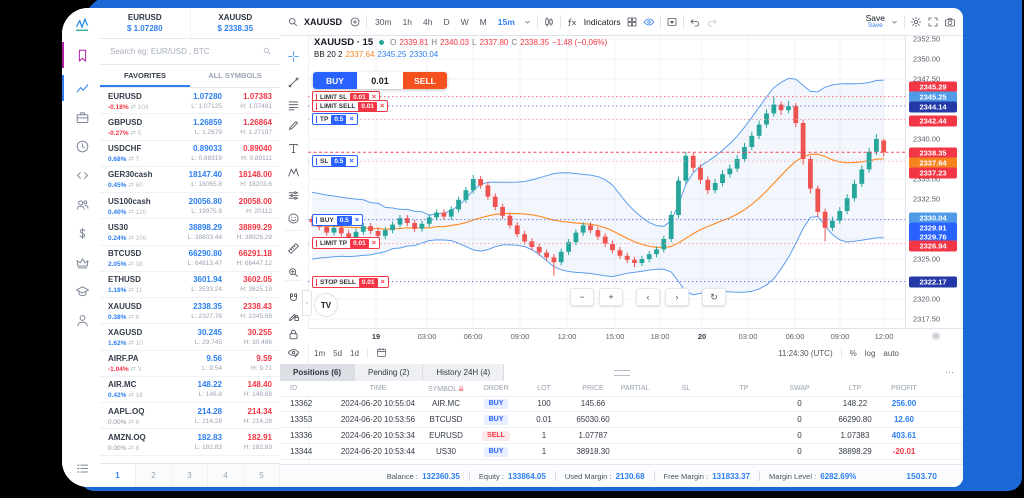  What do you see at coordinates (744, 388) in the screenshot?
I see `column-tp: TP` at bounding box center [744, 388].